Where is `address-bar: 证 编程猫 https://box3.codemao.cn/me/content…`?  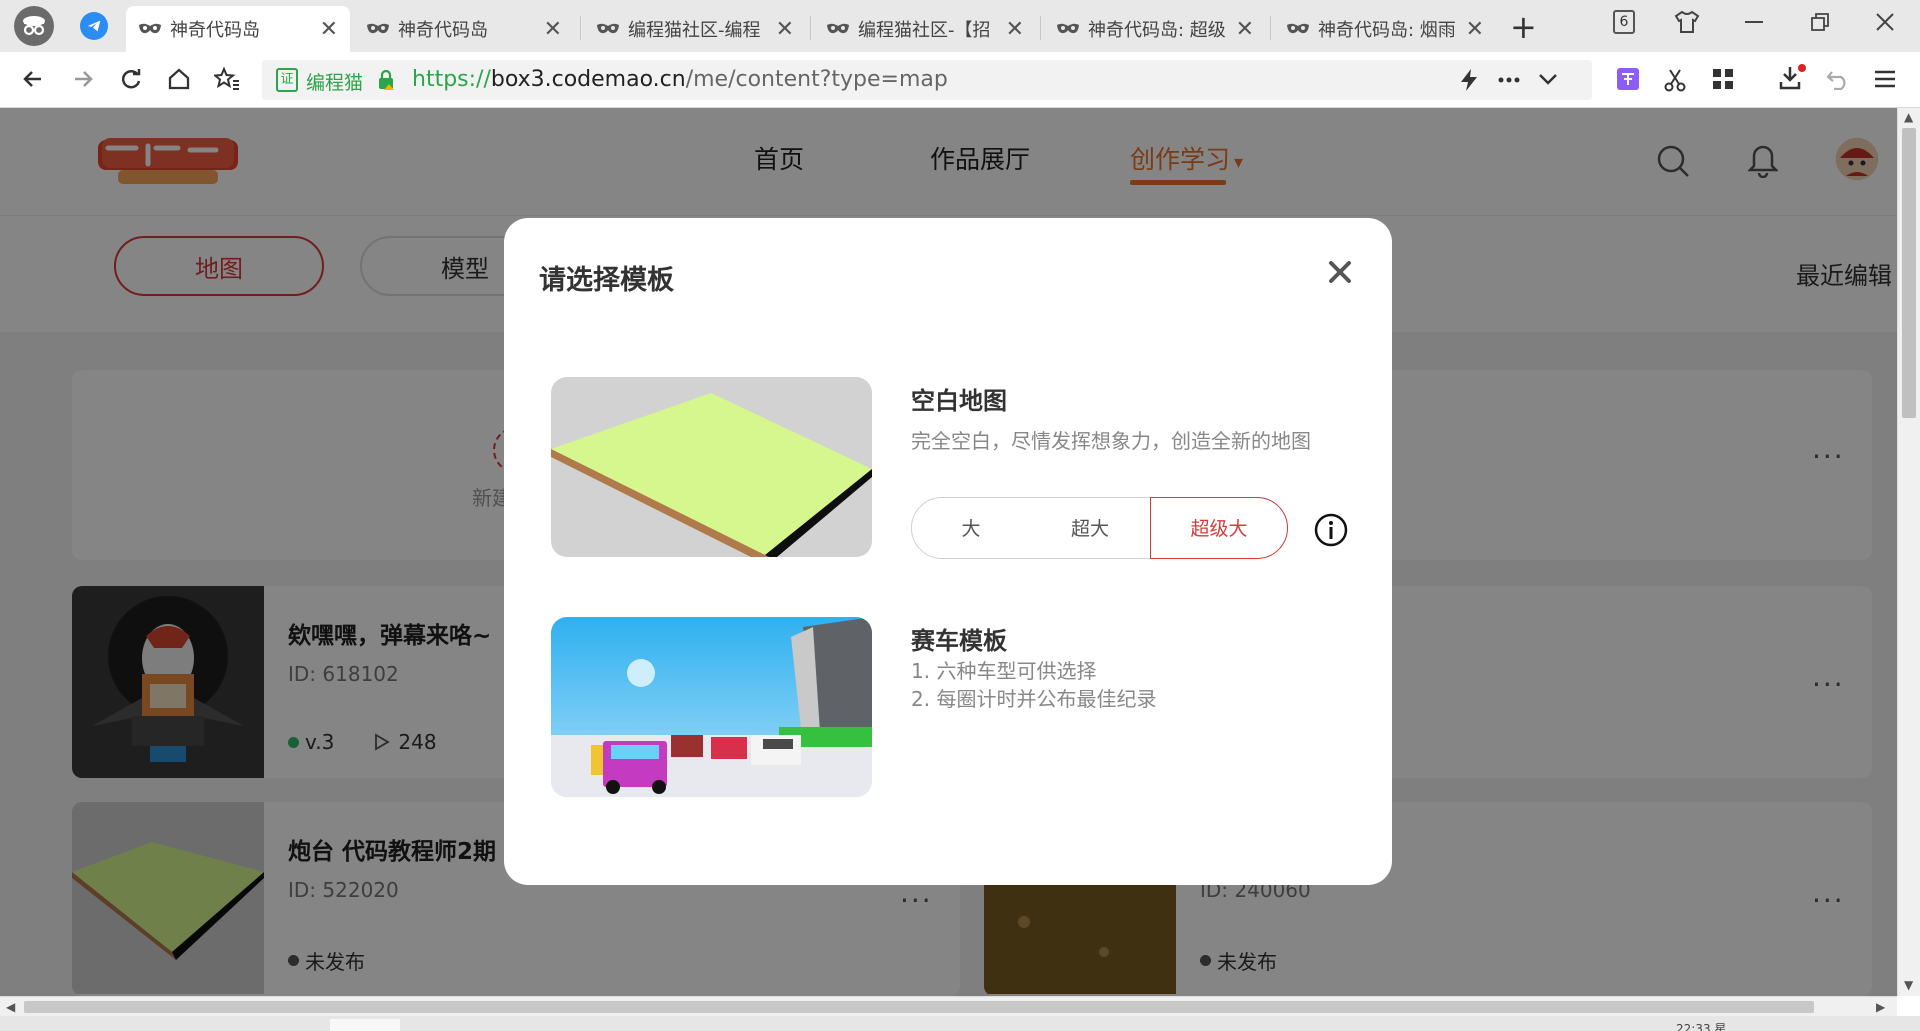 address-bar: 证 编程猫 https://box3.codemao.cn/me/content… is located at coordinates (960, 80).